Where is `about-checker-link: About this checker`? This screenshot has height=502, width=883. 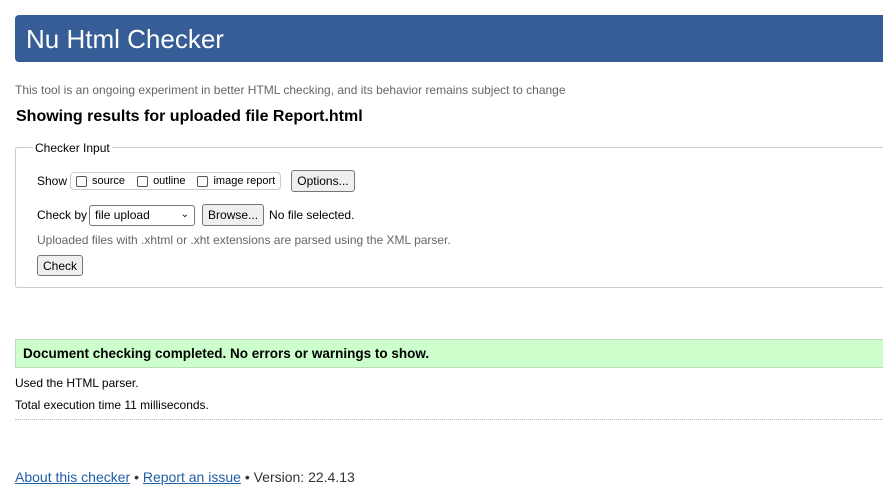
about-checker-link: About this checker is located at coordinates (72, 477).